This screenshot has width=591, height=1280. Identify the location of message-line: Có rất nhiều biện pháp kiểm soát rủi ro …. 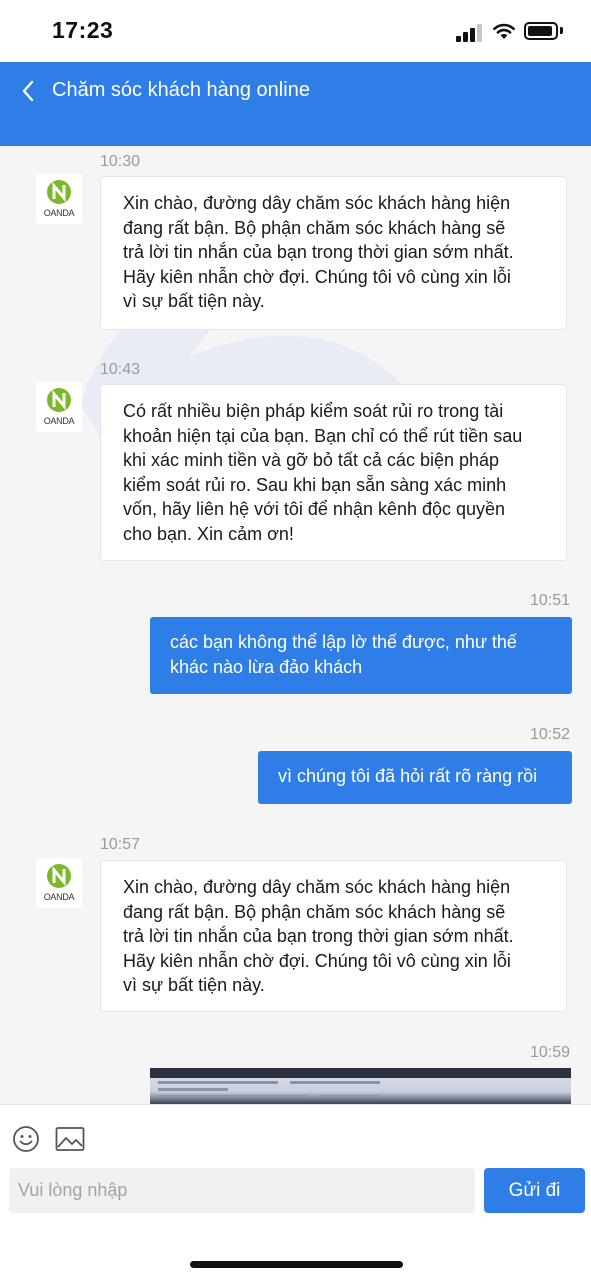
(313, 411).